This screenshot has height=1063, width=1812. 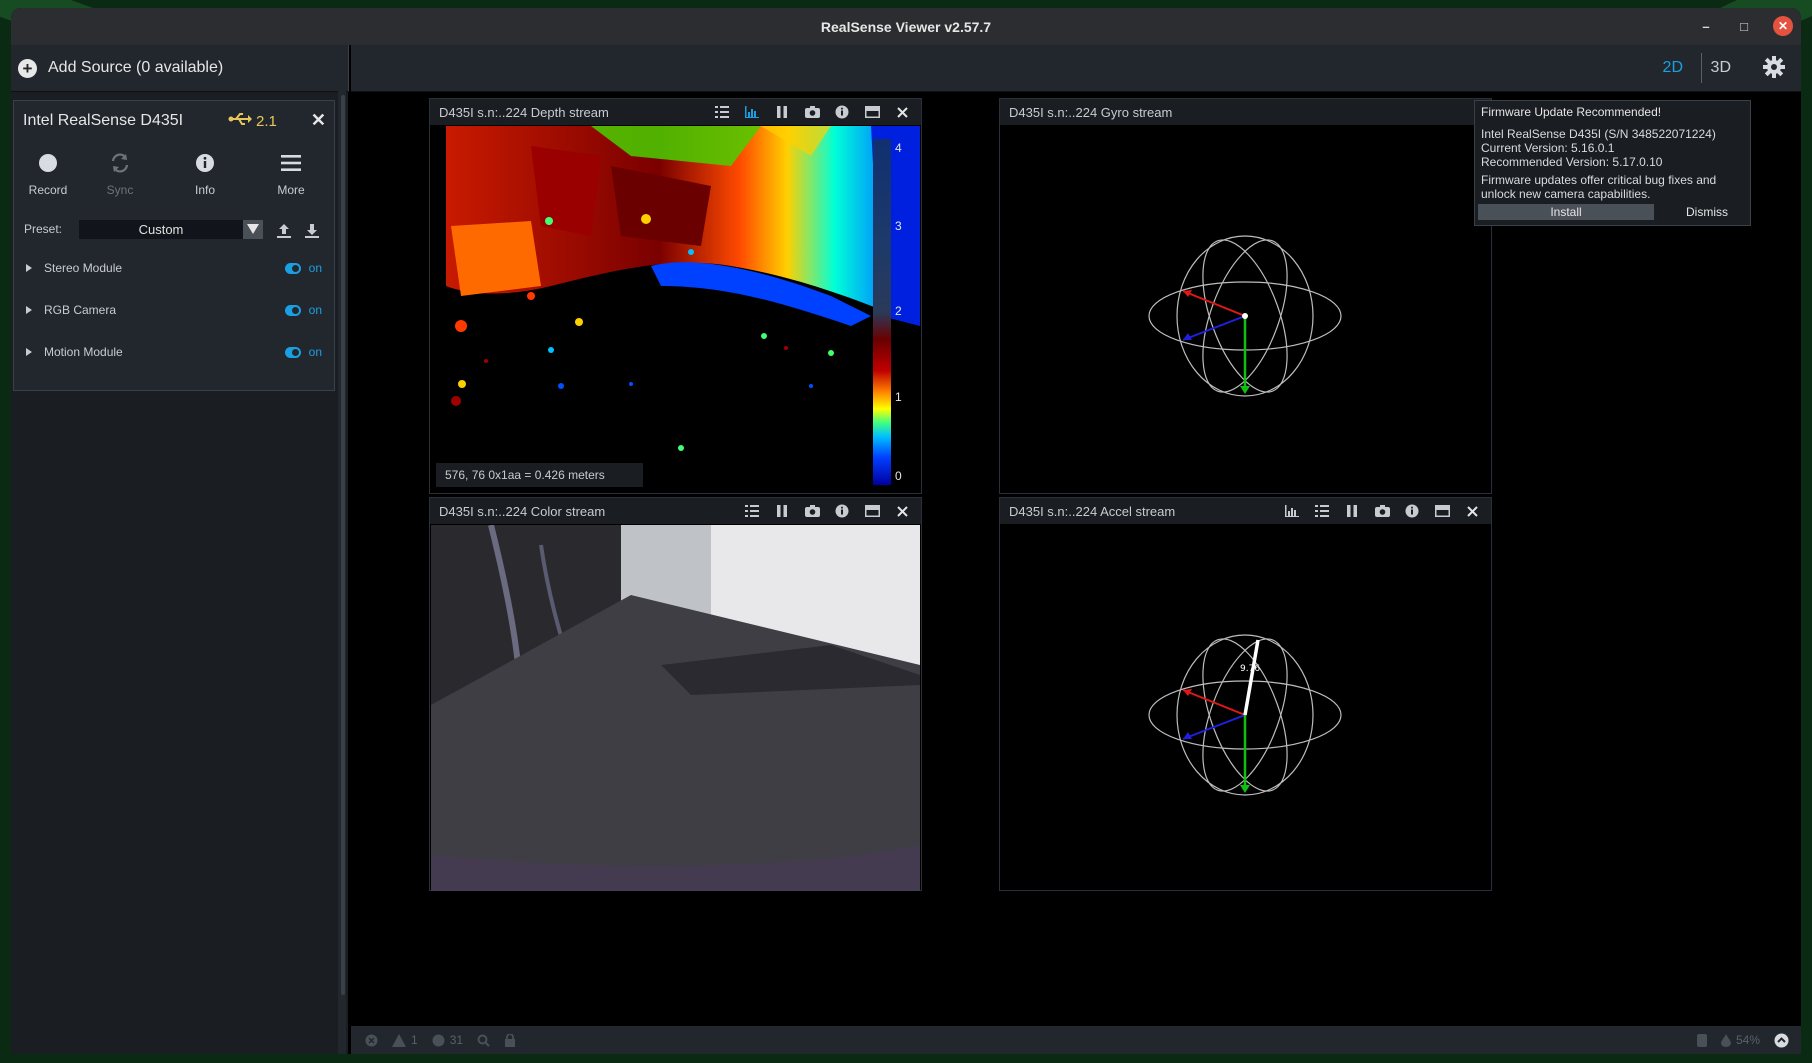 I want to click on warnings-count: 1, so click(x=414, y=1040).